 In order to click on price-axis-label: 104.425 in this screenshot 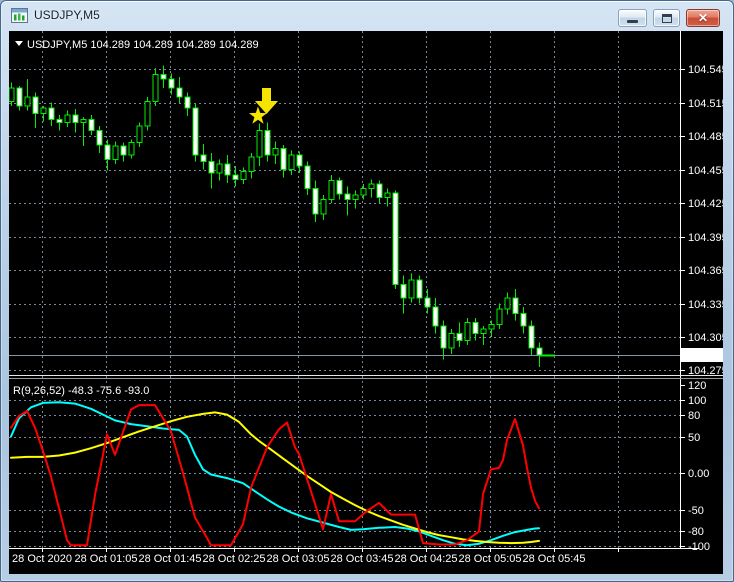, I will do `click(705, 204)`.